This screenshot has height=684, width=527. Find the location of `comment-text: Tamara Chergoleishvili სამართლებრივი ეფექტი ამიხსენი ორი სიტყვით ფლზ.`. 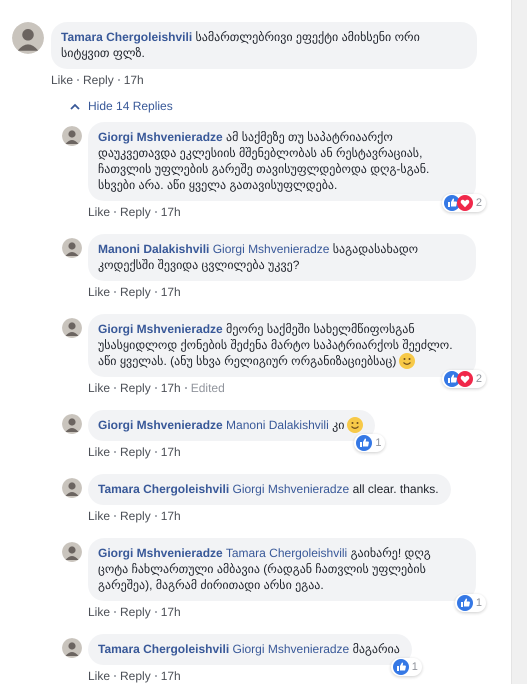

comment-text: Tamara Chergoleishvili სამართლებრივი ეფექტი ამიხსენი ორი სიტყვით ფლზ. is located at coordinates (241, 45).